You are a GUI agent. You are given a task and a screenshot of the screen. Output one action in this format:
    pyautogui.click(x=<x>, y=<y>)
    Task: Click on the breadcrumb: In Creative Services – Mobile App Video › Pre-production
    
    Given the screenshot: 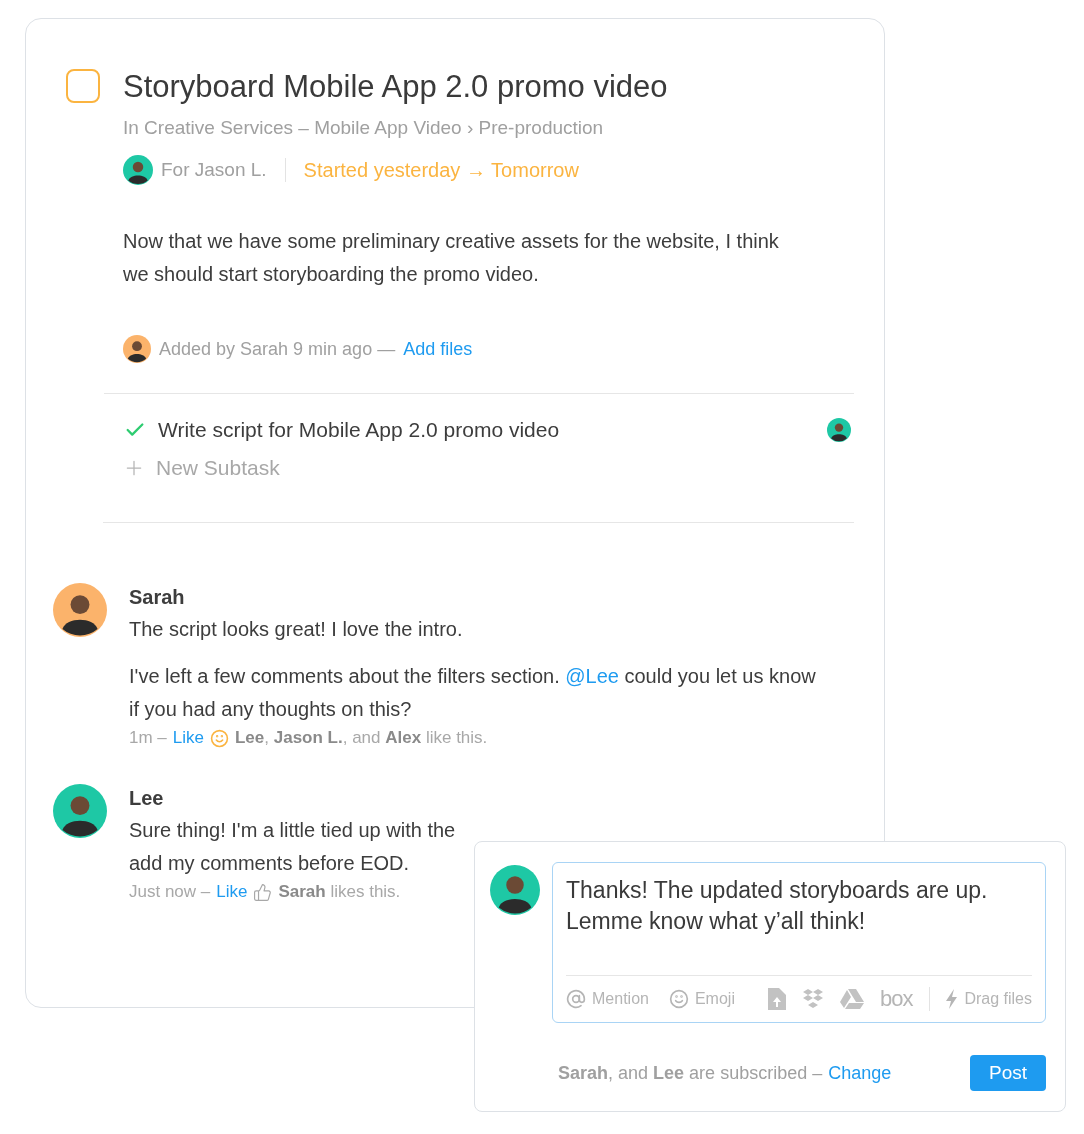 What is the action you would take?
    pyautogui.click(x=364, y=128)
    